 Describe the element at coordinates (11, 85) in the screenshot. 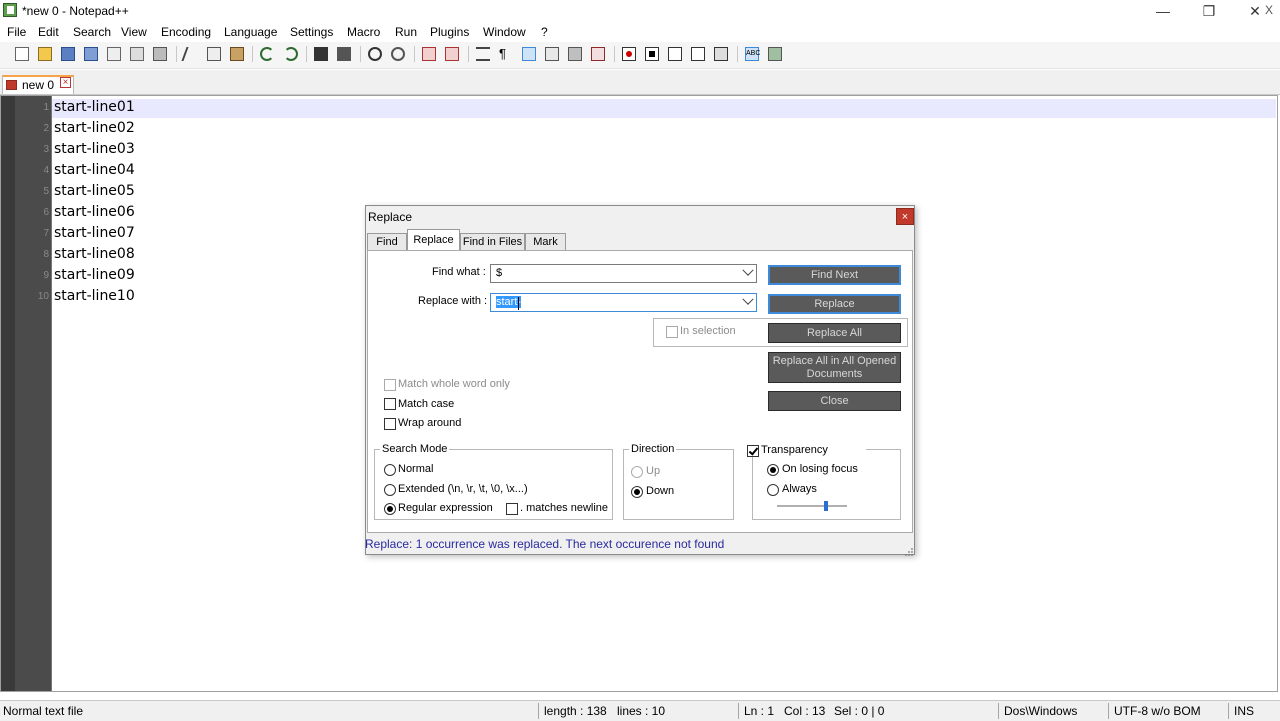

I see `unsaved-file-icon` at that location.